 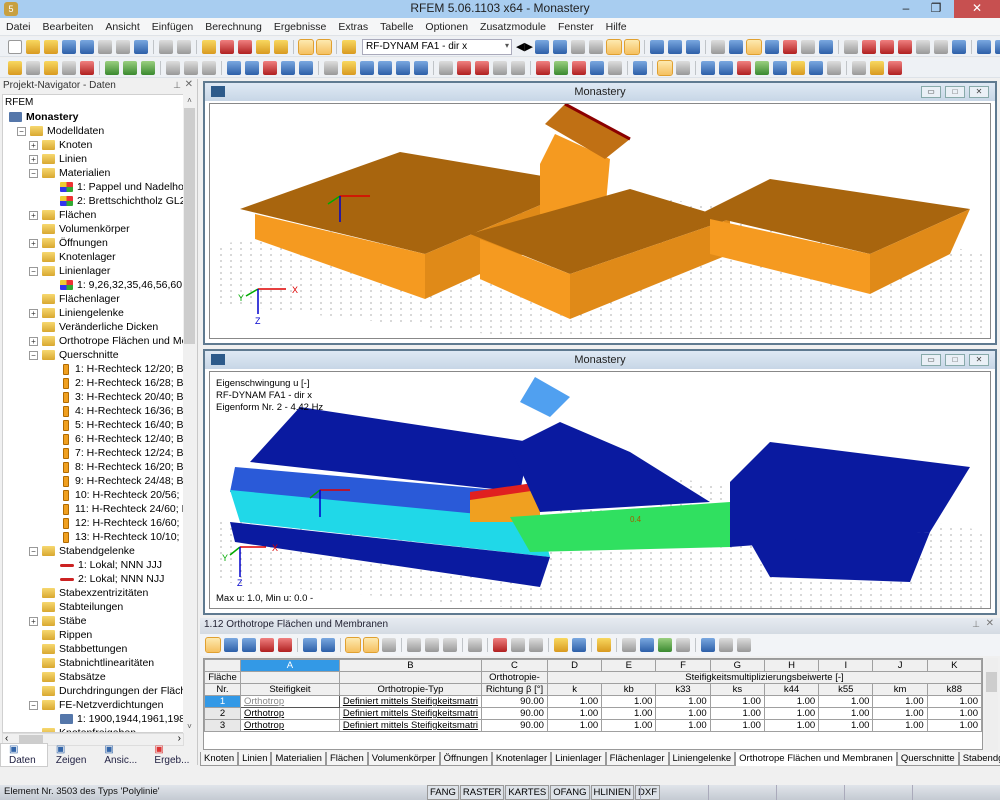 I want to click on column-letter-H: H, so click(x=791, y=665).